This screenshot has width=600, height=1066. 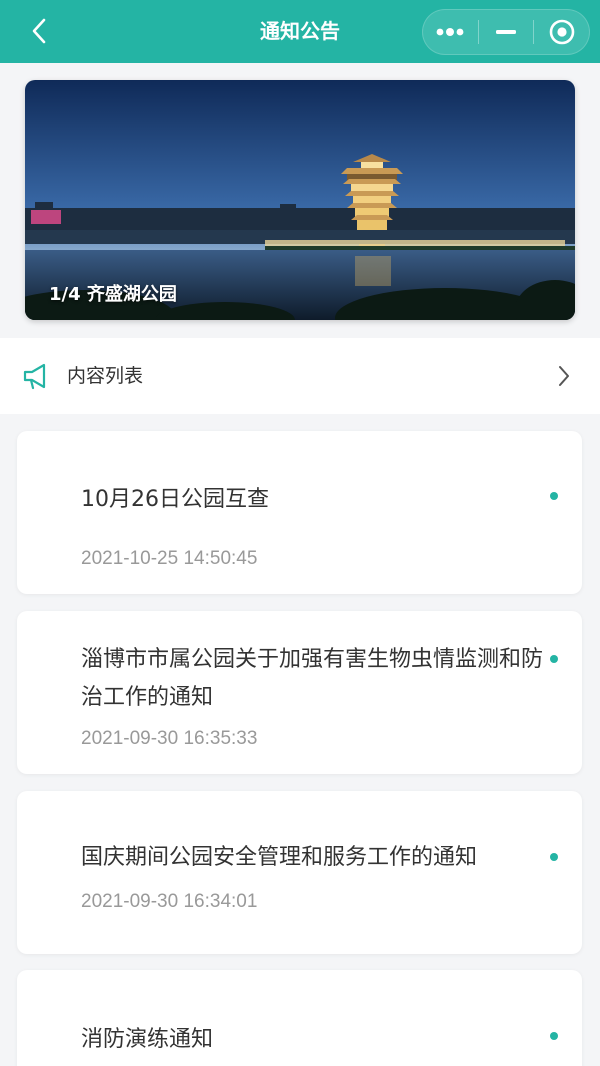 I want to click on more-dots-icon, so click(x=450, y=32).